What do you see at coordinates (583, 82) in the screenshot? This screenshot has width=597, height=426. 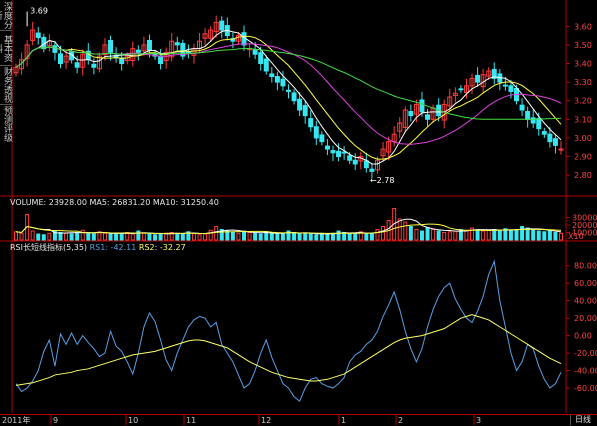 I see `price-axis-label: 3.30` at bounding box center [583, 82].